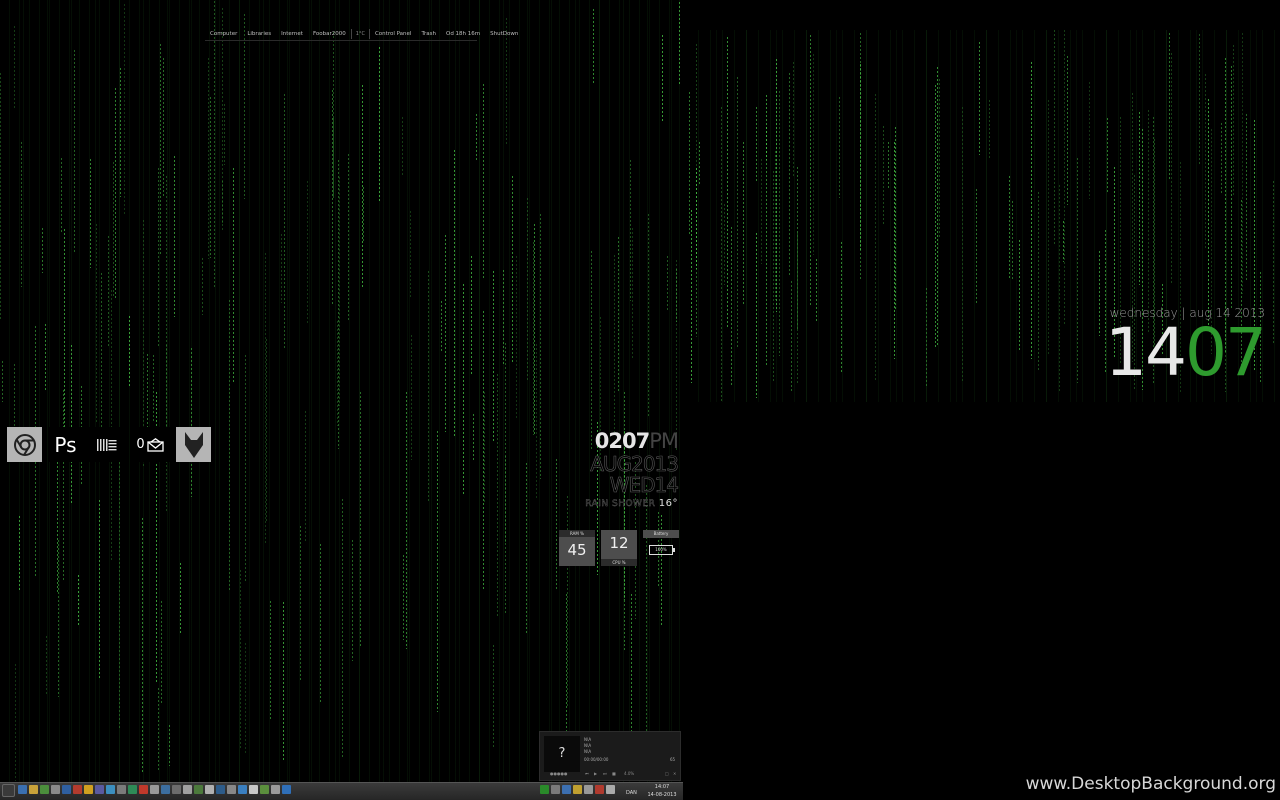 The width and height of the screenshot is (1280, 800). Describe the element at coordinates (24, 444) in the screenshot. I see `chrome-launcher` at that location.